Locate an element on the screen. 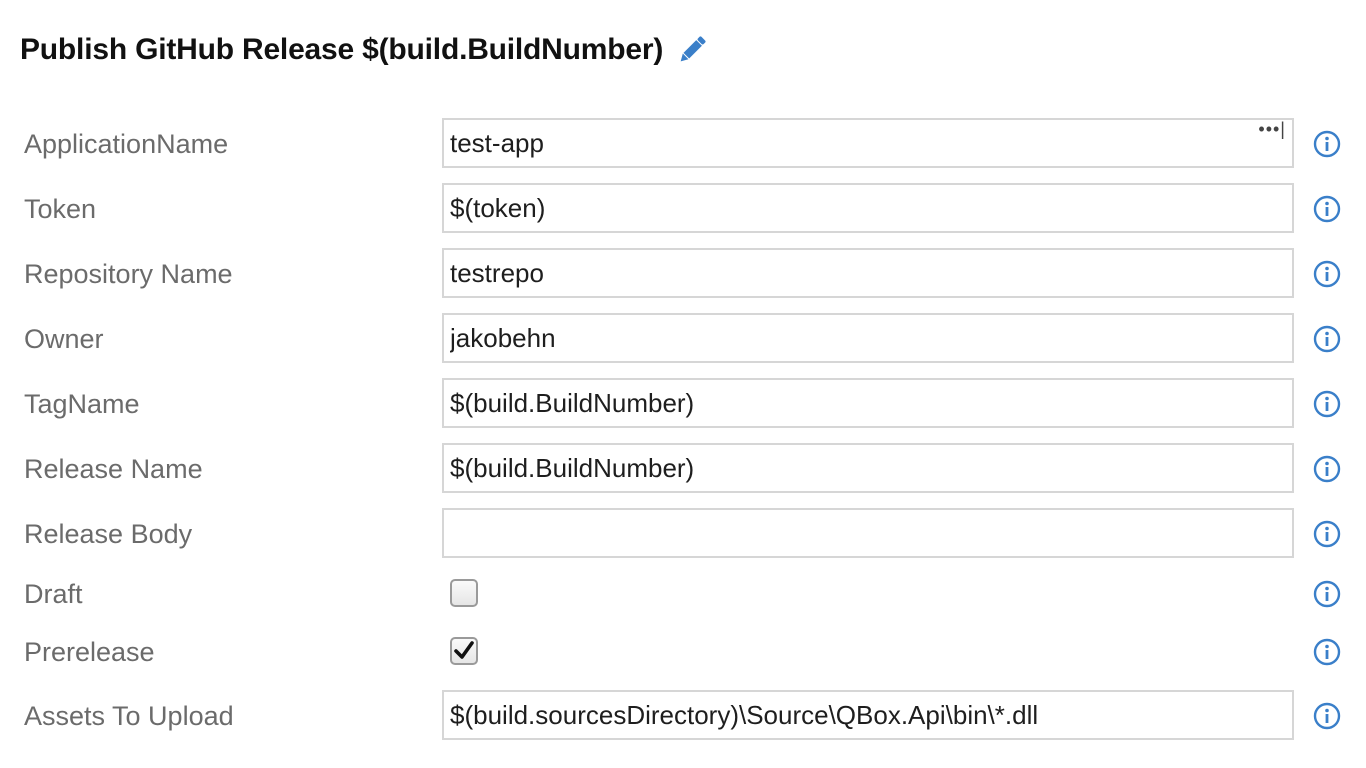  assets-to-upload-input is located at coordinates (868, 715).